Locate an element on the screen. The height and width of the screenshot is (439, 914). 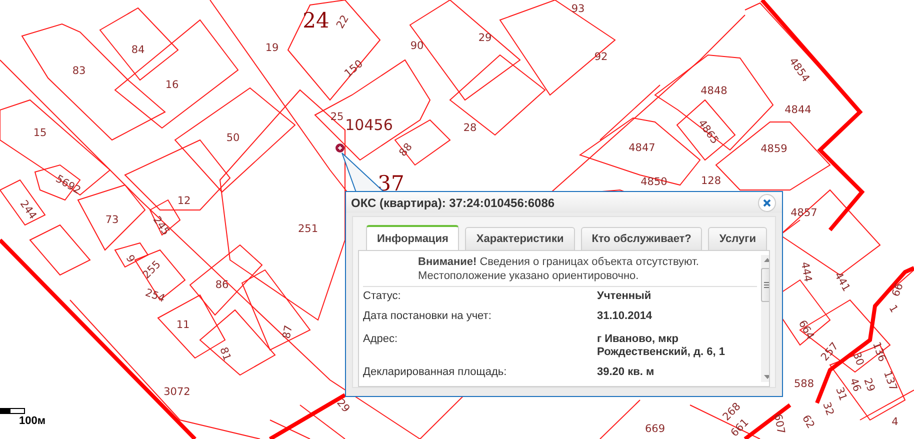
scroll-down-icon is located at coordinates (766, 377).